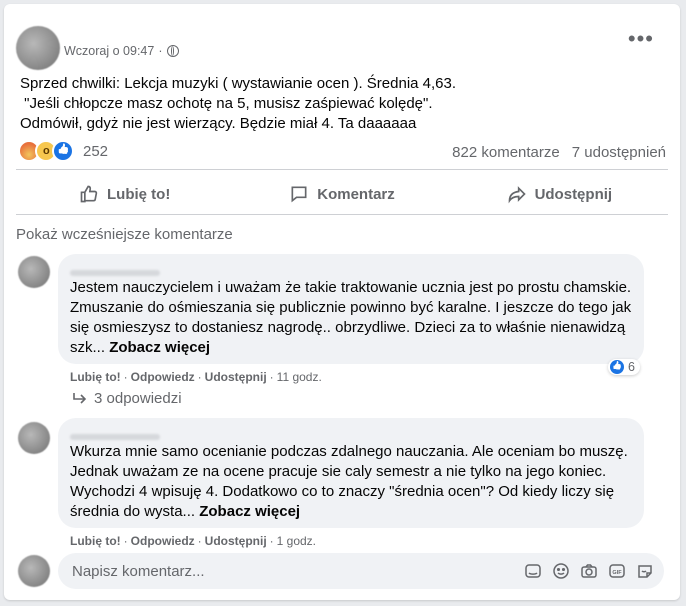 The height and width of the screenshot is (606, 686). I want to click on comment-label: Komentarz, so click(356, 194).